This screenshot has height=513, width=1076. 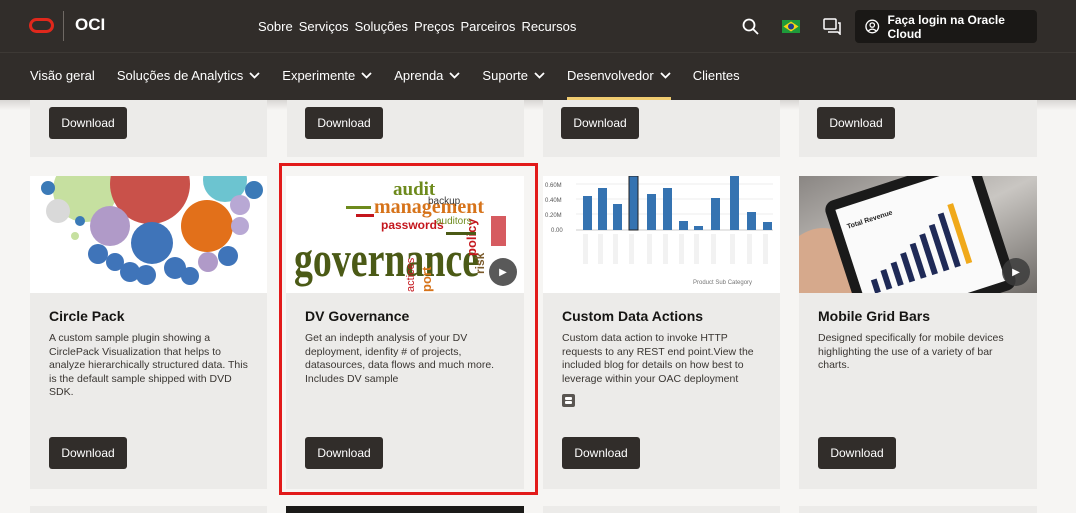 What do you see at coordinates (90, 25) in the screenshot?
I see `oci-logo-text: OCI` at bounding box center [90, 25].